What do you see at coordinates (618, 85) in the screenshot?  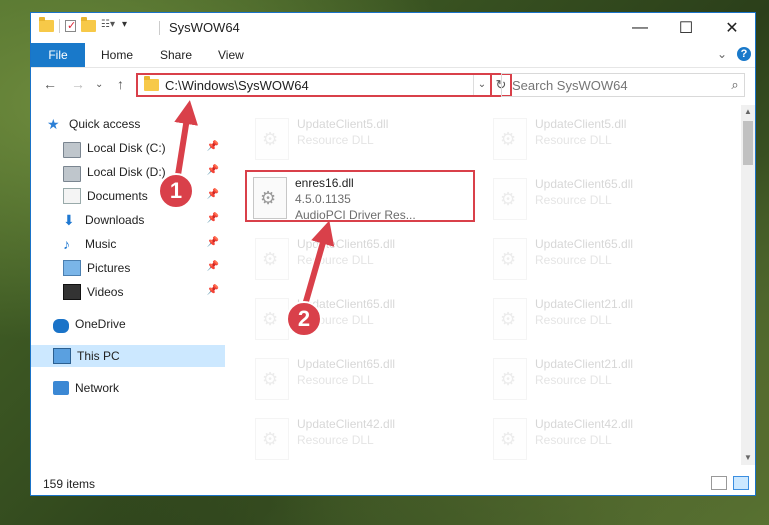 I see `search-input` at bounding box center [618, 85].